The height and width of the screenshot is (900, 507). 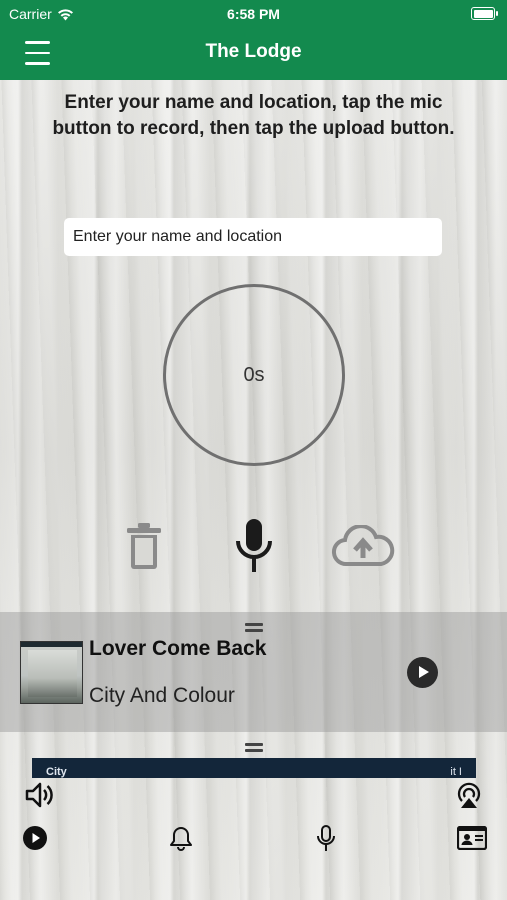 What do you see at coordinates (178, 648) in the screenshot?
I see `track-title: Lover Come Back` at bounding box center [178, 648].